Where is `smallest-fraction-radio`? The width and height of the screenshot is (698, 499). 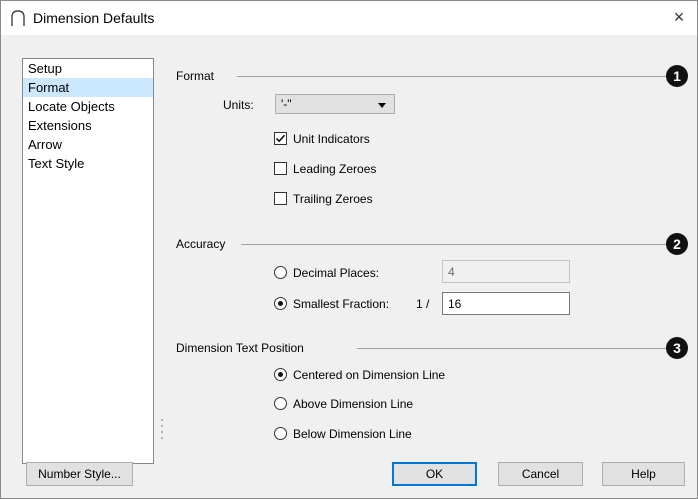
smallest-fraction-radio is located at coordinates (280, 303).